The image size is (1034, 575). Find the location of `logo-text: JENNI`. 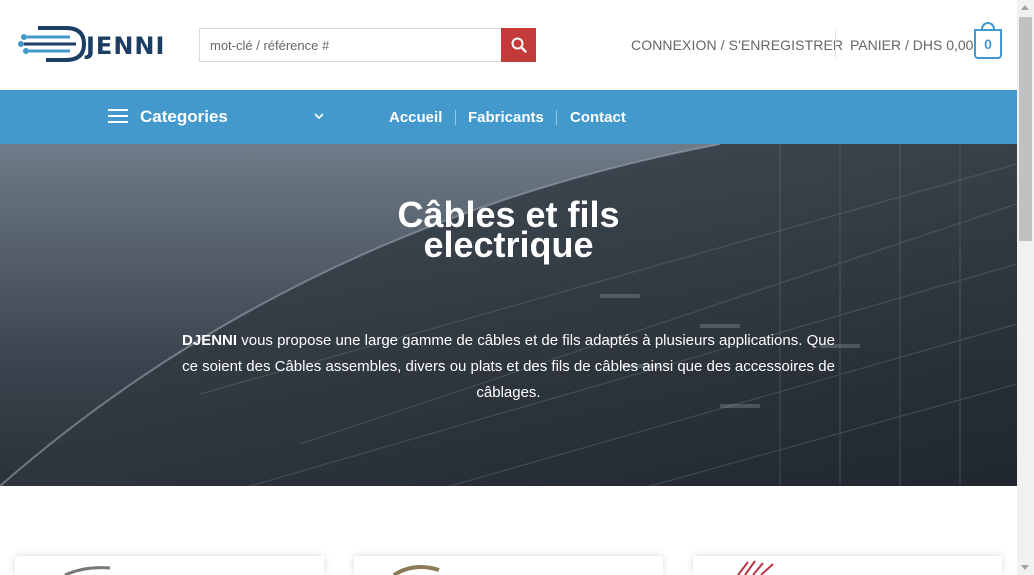

logo-text: JENNI is located at coordinates (126, 46).